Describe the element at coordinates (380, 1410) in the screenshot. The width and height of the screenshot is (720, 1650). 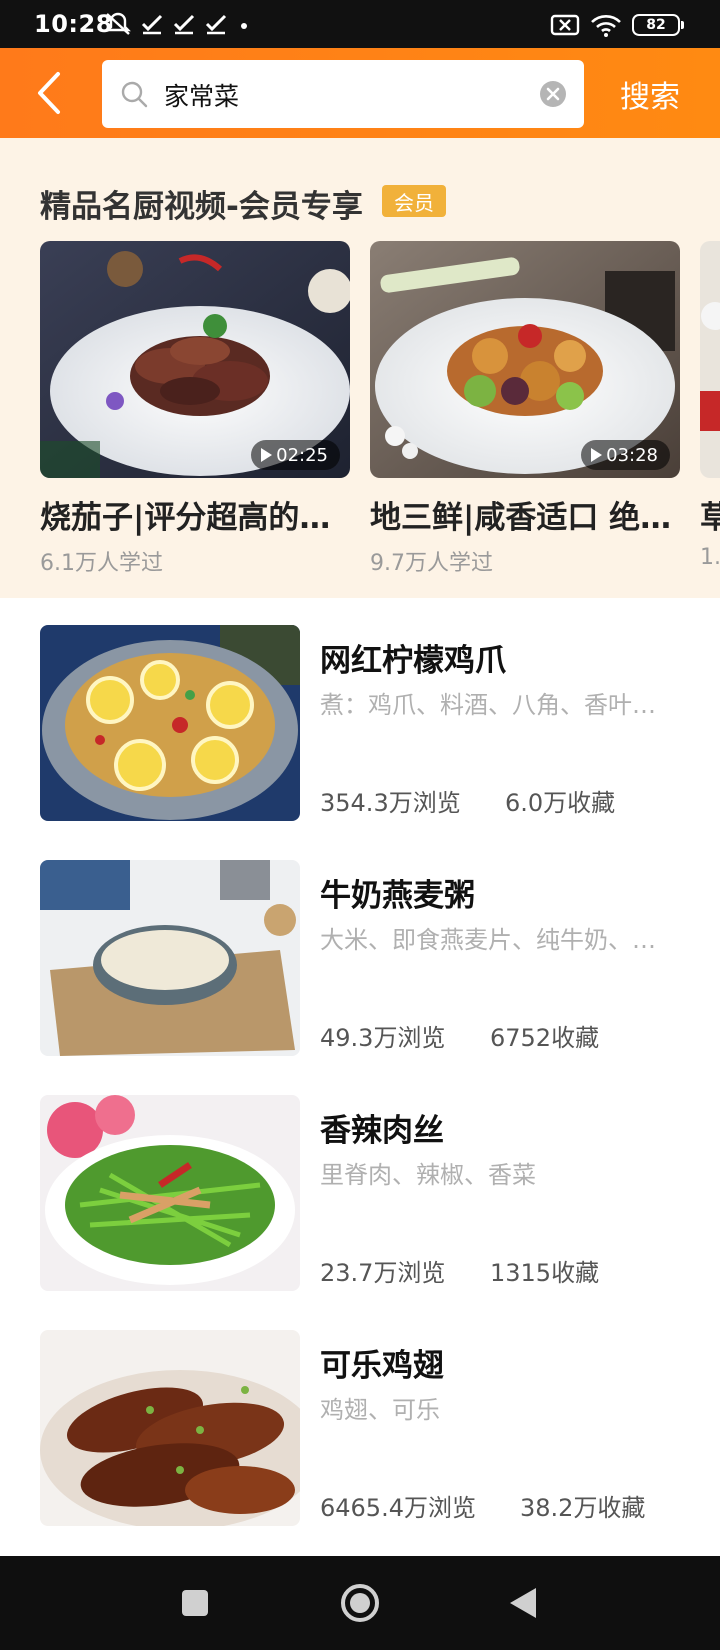
I see `recipe-ingredients: 鸡翅、可乐` at that location.